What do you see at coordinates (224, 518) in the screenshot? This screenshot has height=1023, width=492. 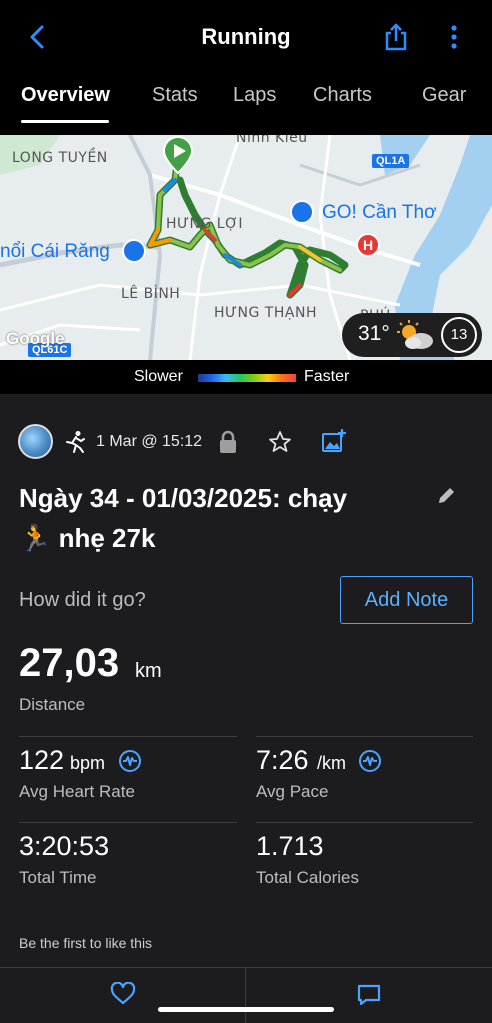 I see `activity-title: Ngày 34 - 01/03/2025: chạy 🏃 nhẹ 27k` at bounding box center [224, 518].